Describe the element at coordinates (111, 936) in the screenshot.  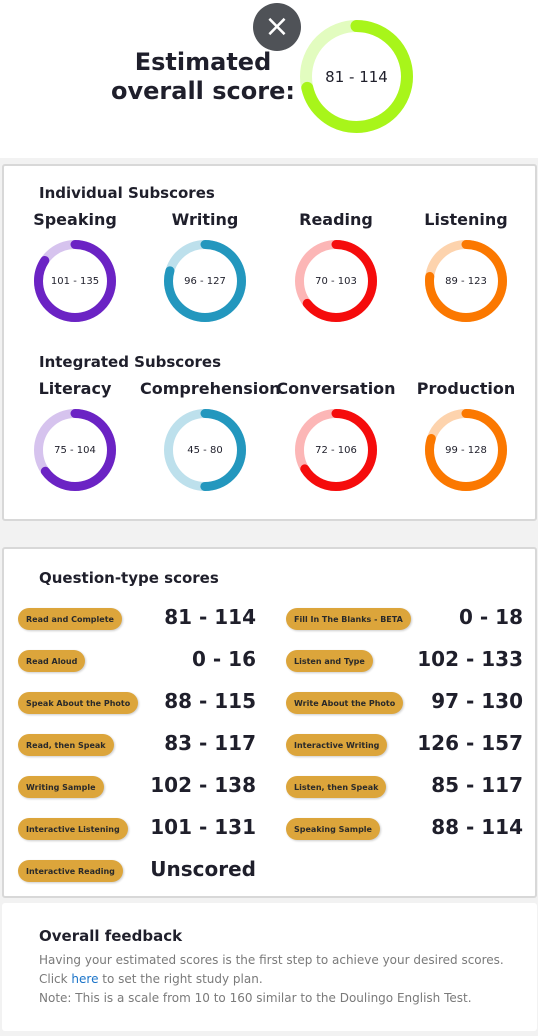
I see `feedback-heading: Overall feedback` at that location.